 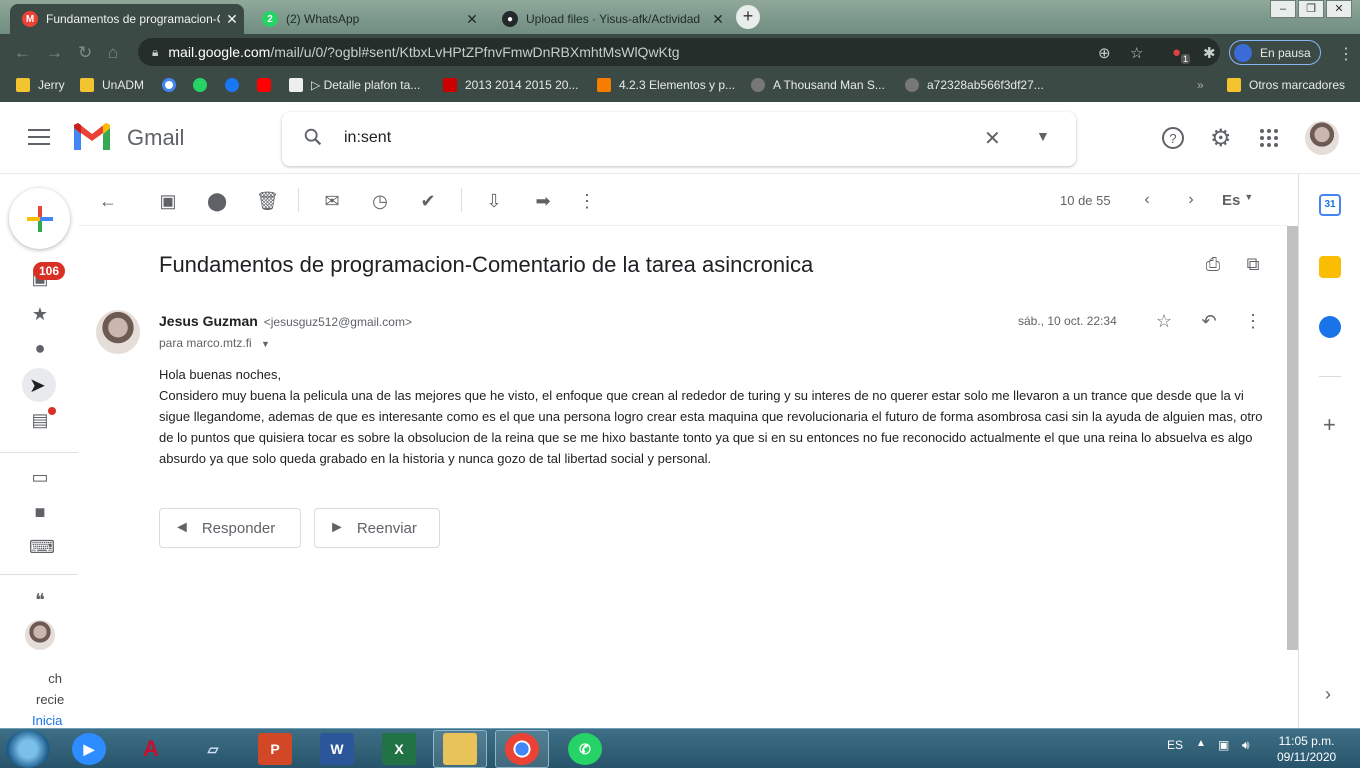 I want to click on label-icon: ➡, so click(x=543, y=201).